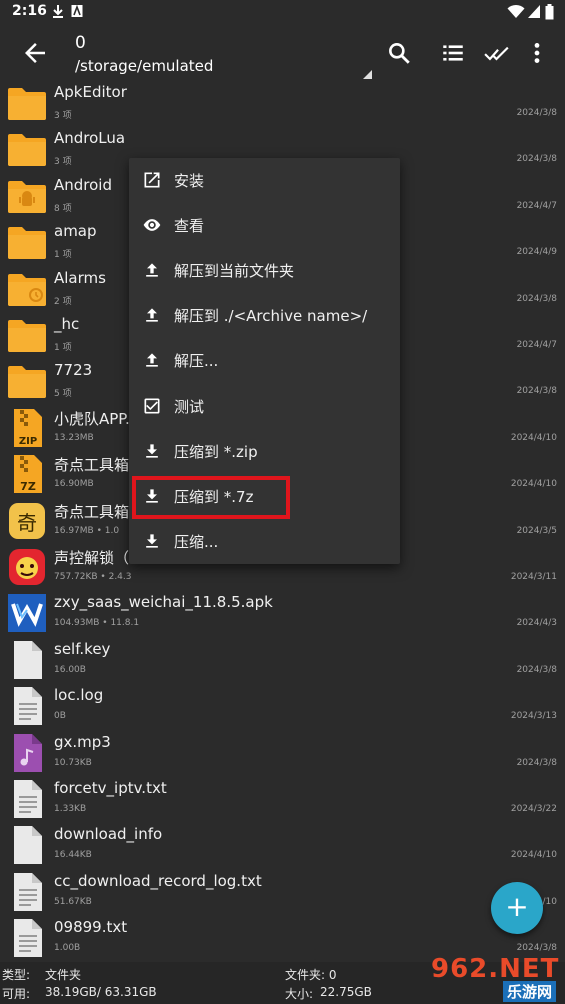  I want to click on file-meta: 16.97MB • 1.0, so click(87, 531).